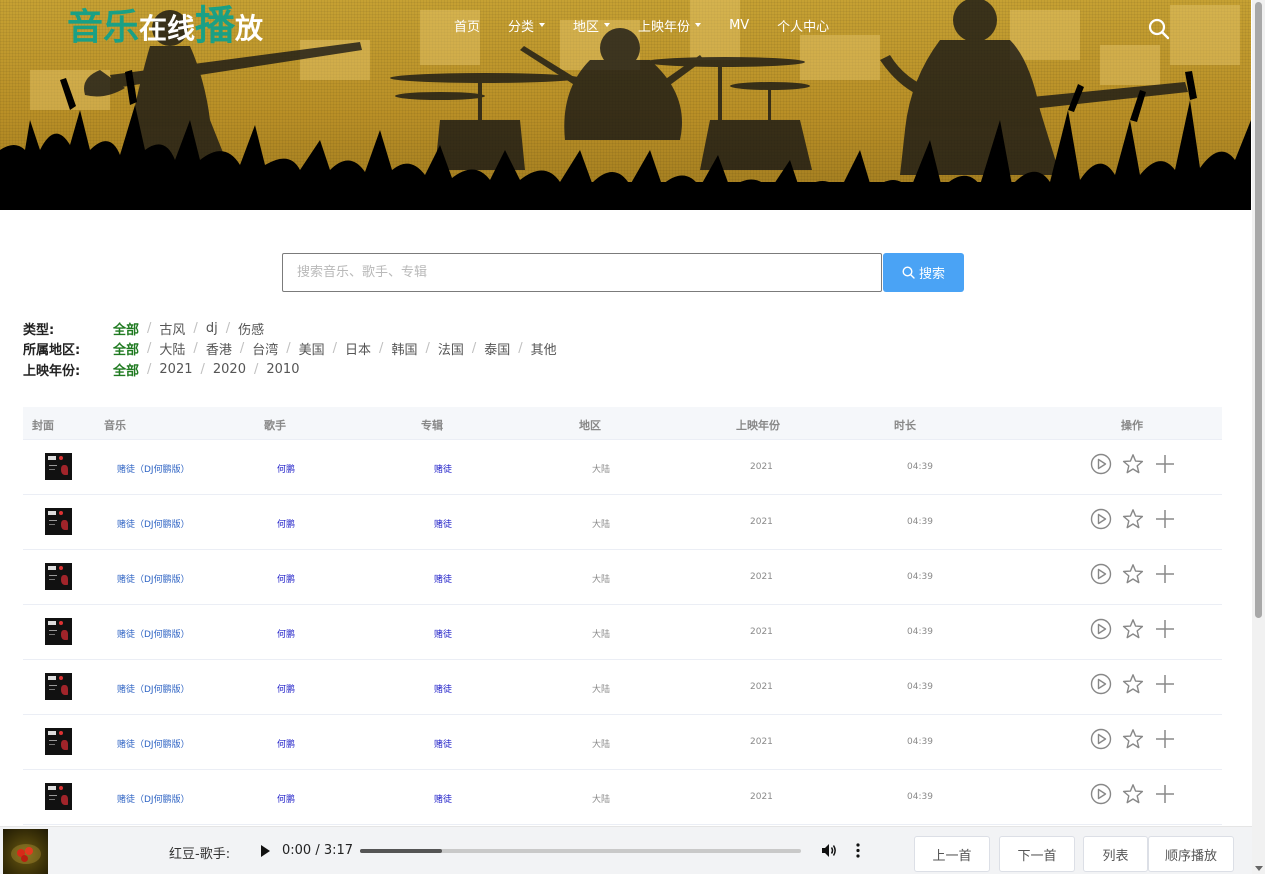 The height and width of the screenshot is (874, 1265). I want to click on page-scrollbar, so click(1258, 437).